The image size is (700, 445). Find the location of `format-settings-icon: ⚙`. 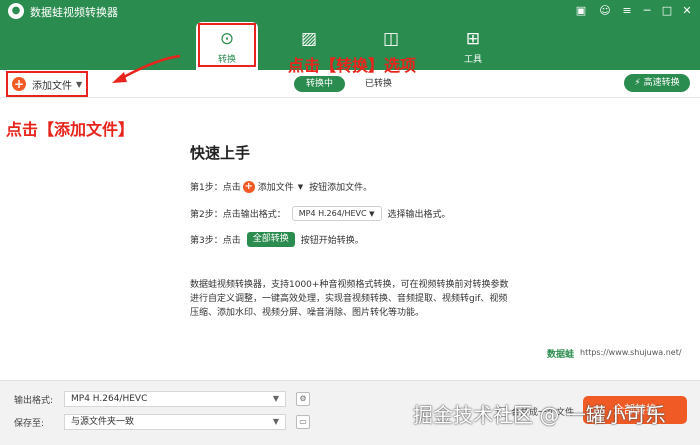

format-settings-icon: ⚙ is located at coordinates (303, 399).